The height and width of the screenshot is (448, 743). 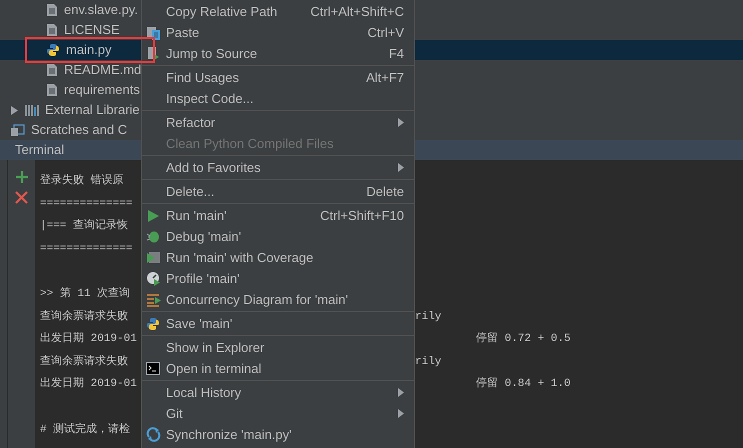 What do you see at coordinates (278, 11) in the screenshot?
I see `menu-item: Copy Relative Path Ctrl+Alt+Shift+C` at bounding box center [278, 11].